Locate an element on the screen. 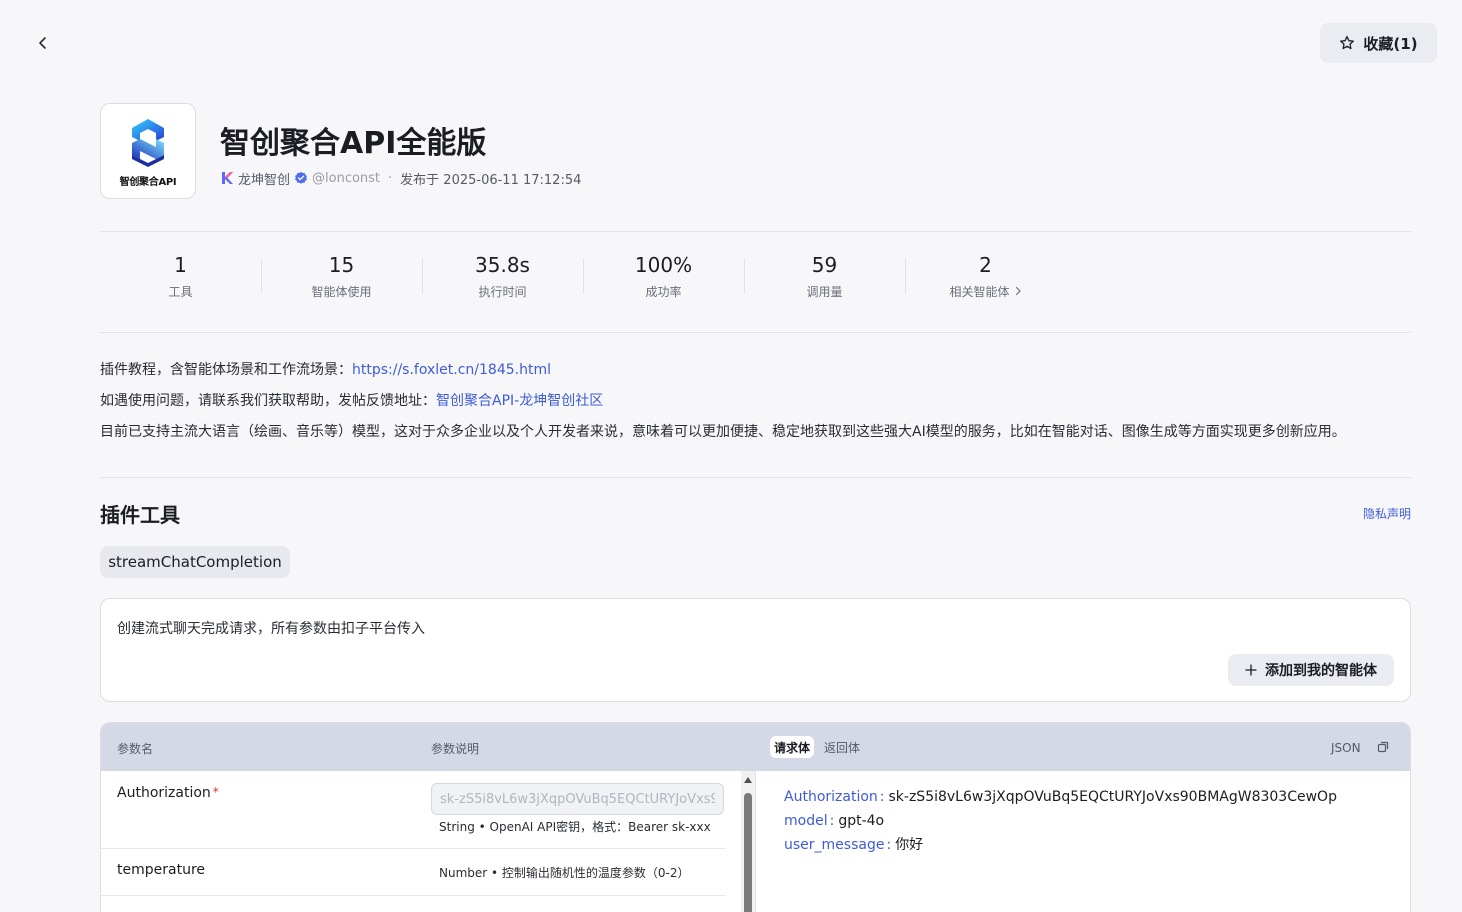 The image size is (1462, 912). request-field-model: model: gpt-4o is located at coordinates (834, 821).